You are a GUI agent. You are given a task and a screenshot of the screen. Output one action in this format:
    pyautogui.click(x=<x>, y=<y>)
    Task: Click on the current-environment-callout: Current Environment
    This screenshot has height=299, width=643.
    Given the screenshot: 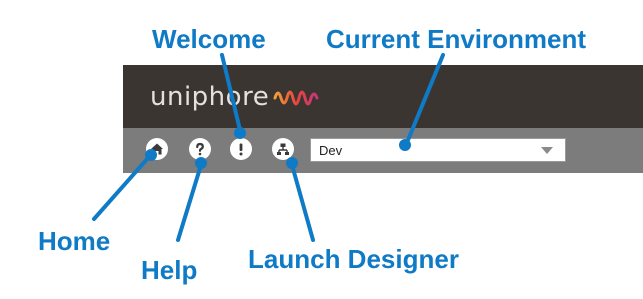 What is the action you would take?
    pyautogui.click(x=456, y=39)
    